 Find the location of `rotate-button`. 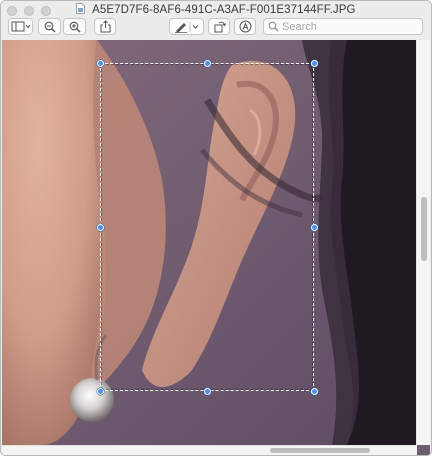

rotate-button is located at coordinates (219, 26).